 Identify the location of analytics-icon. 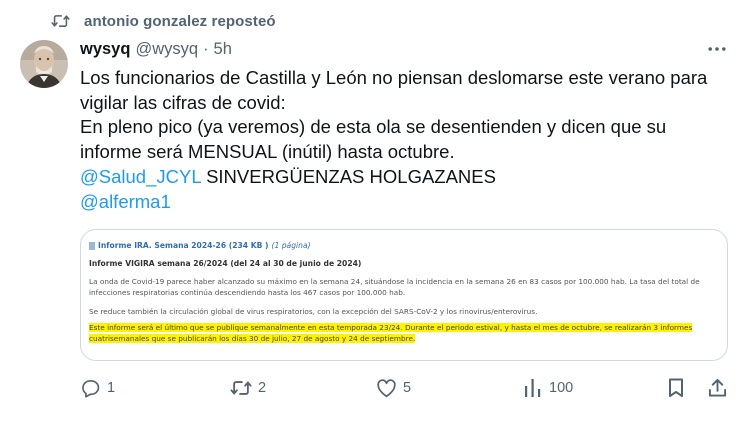
(533, 388).